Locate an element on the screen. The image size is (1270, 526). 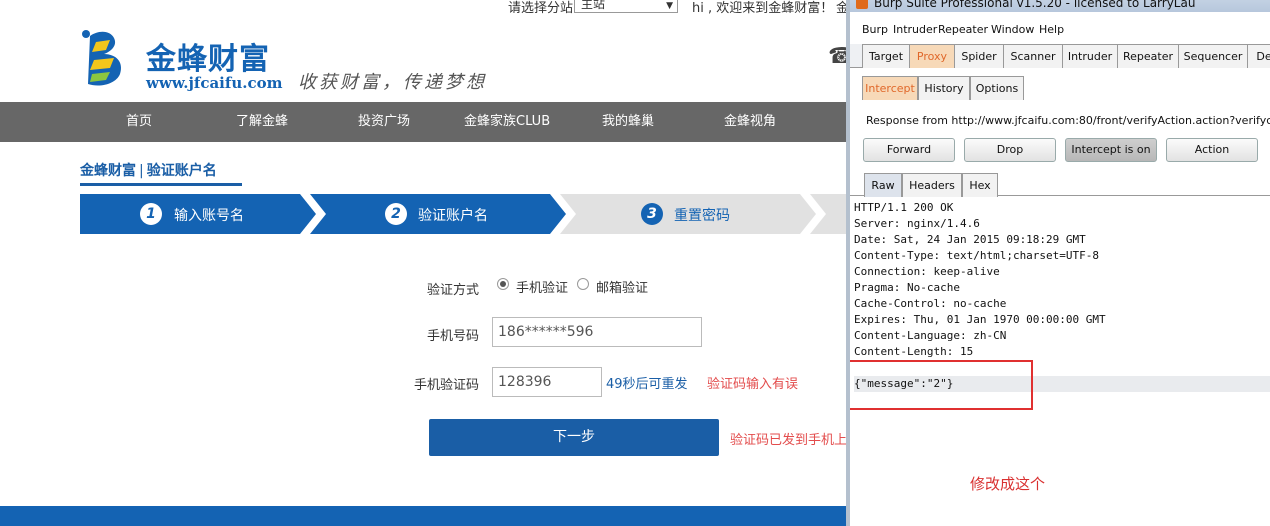
burp-menu-bar: Burp Intruder Repeater Window Help is located at coordinates (1060, 29).